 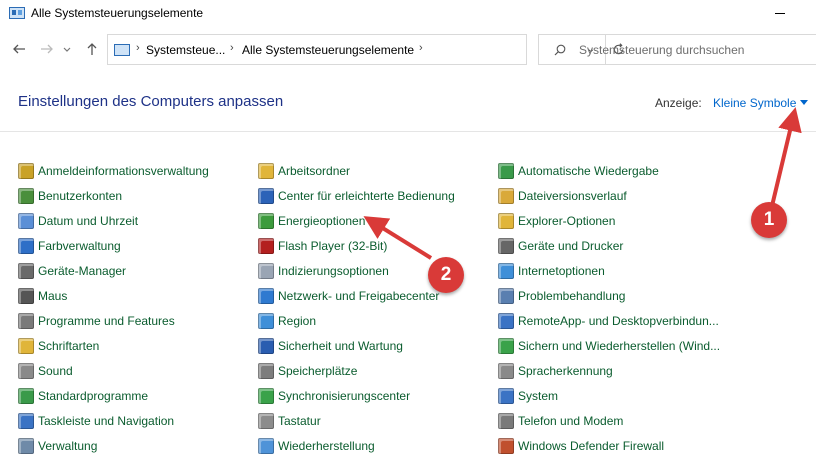 I want to click on control-panel-item: Region, so click(x=356, y=320).